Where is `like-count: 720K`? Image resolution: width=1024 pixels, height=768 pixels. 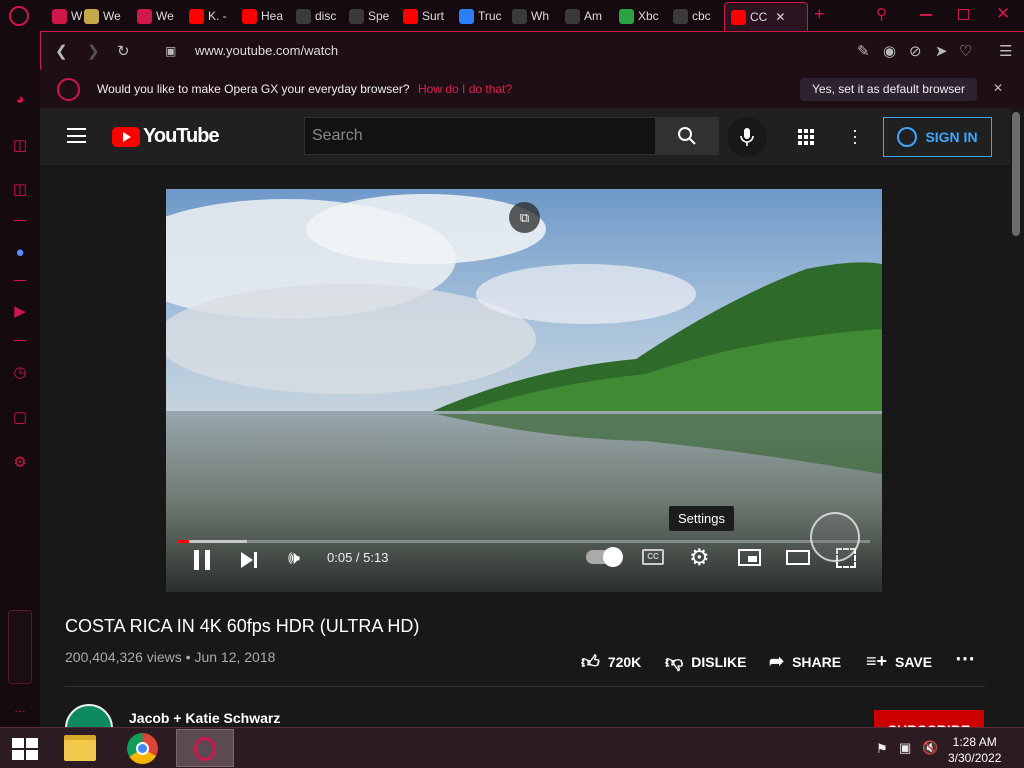 like-count: 720K is located at coordinates (624, 662).